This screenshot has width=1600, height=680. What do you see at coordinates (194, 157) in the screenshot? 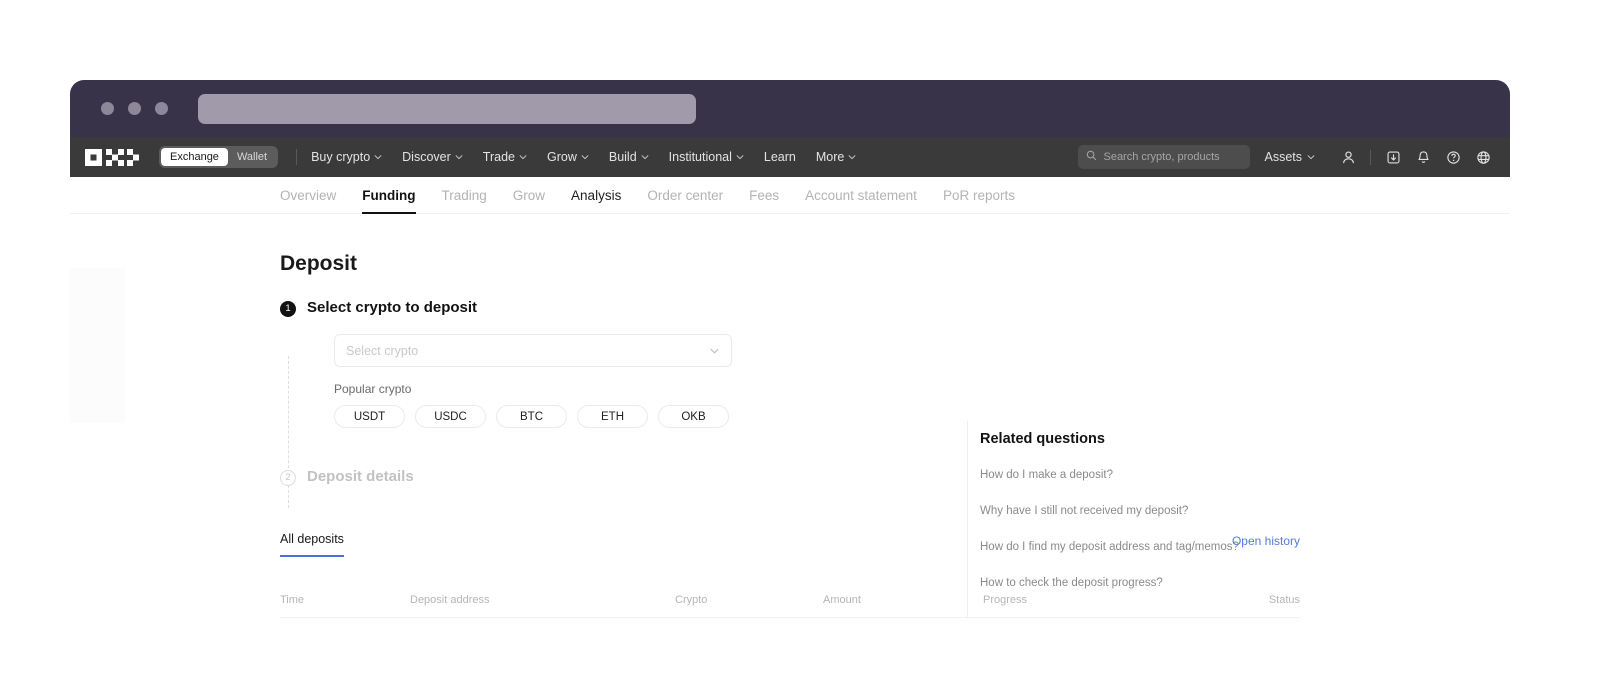
I see `segment-exchange: Exchange` at bounding box center [194, 157].